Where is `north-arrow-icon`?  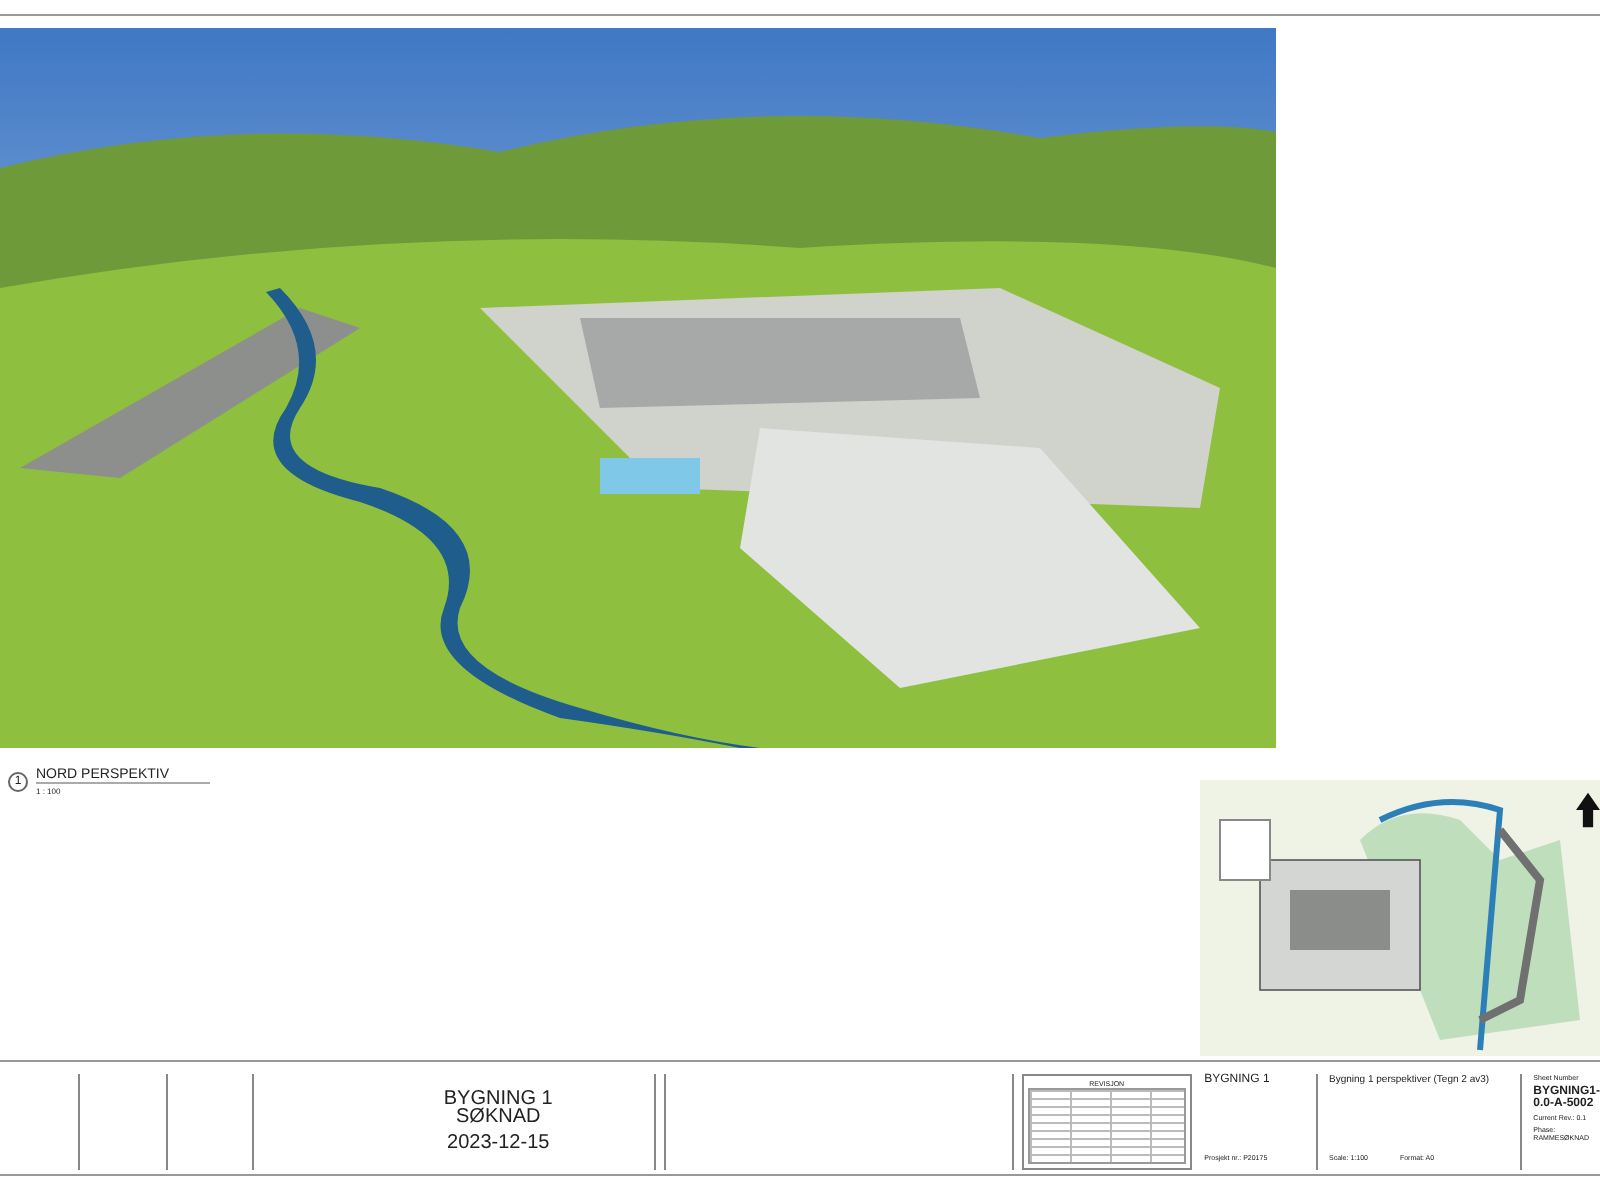
north-arrow-icon is located at coordinates (1588, 810).